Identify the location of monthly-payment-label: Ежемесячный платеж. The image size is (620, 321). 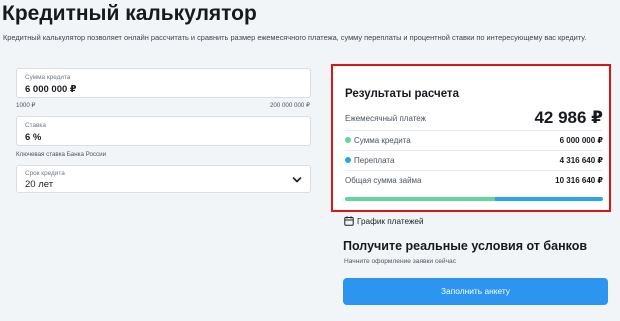
(386, 118).